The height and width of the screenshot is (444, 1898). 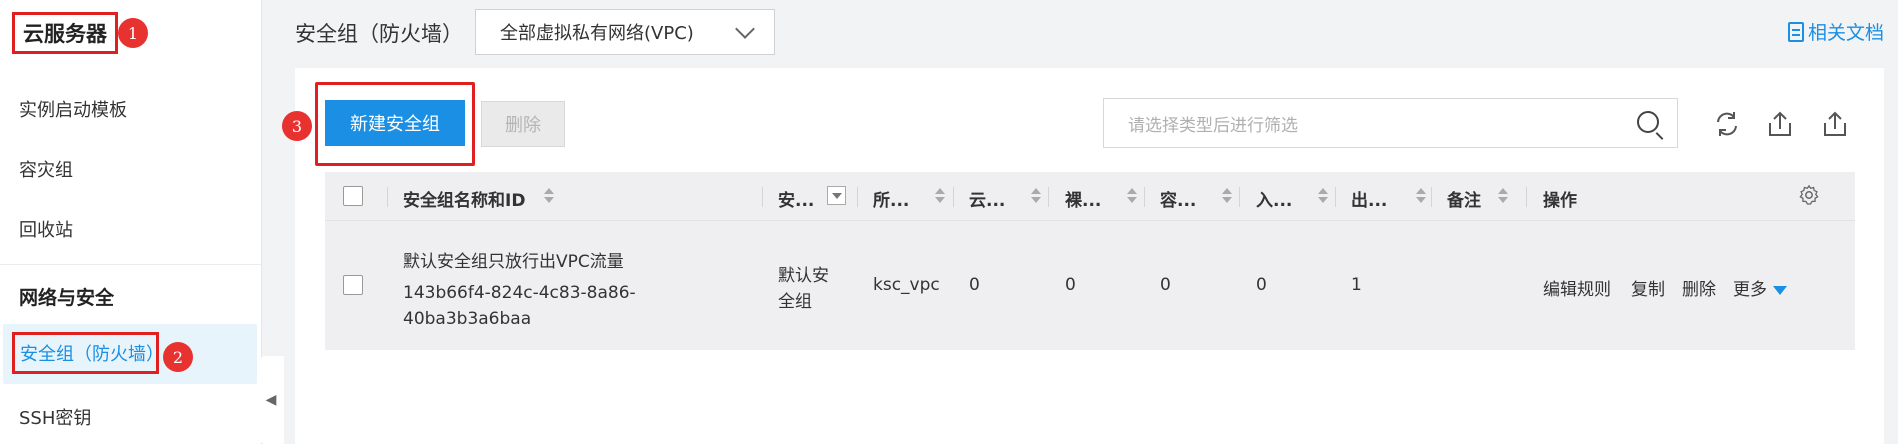 I want to click on delete-button: 删除, so click(x=523, y=124).